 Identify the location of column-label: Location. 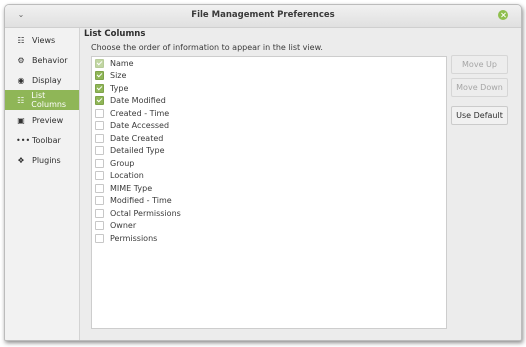
(127, 176).